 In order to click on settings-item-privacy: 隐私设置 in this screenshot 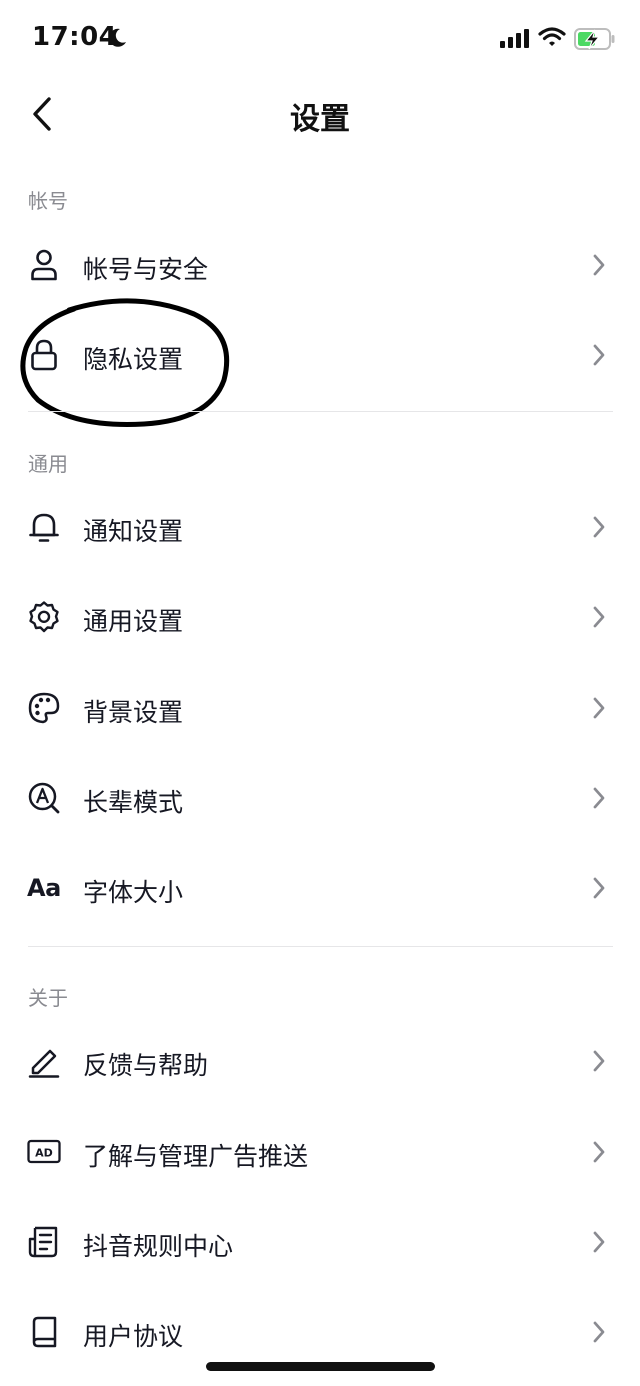, I will do `click(320, 355)`.